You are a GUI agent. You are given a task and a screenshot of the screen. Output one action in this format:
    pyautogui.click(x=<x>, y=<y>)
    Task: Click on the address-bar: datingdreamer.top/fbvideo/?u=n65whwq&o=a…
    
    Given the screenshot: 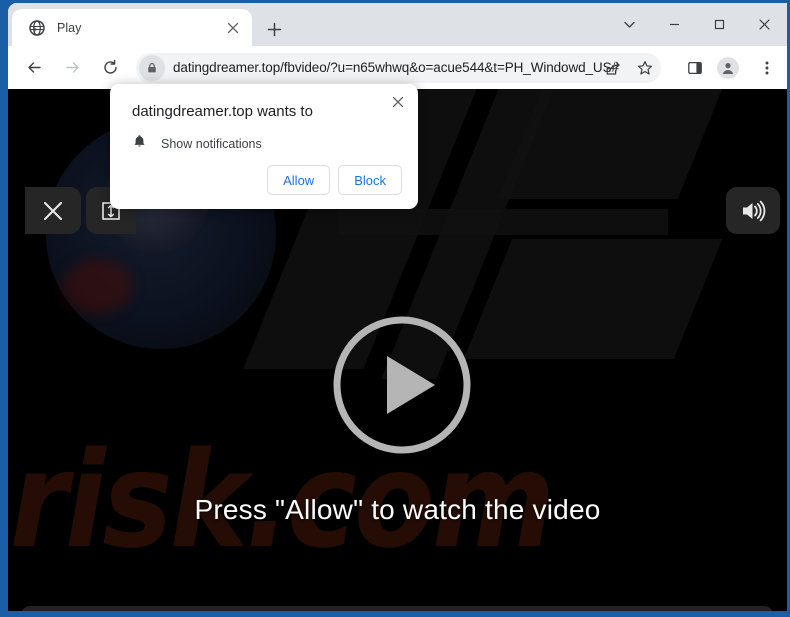 What is the action you would take?
    pyautogui.click(x=398, y=67)
    